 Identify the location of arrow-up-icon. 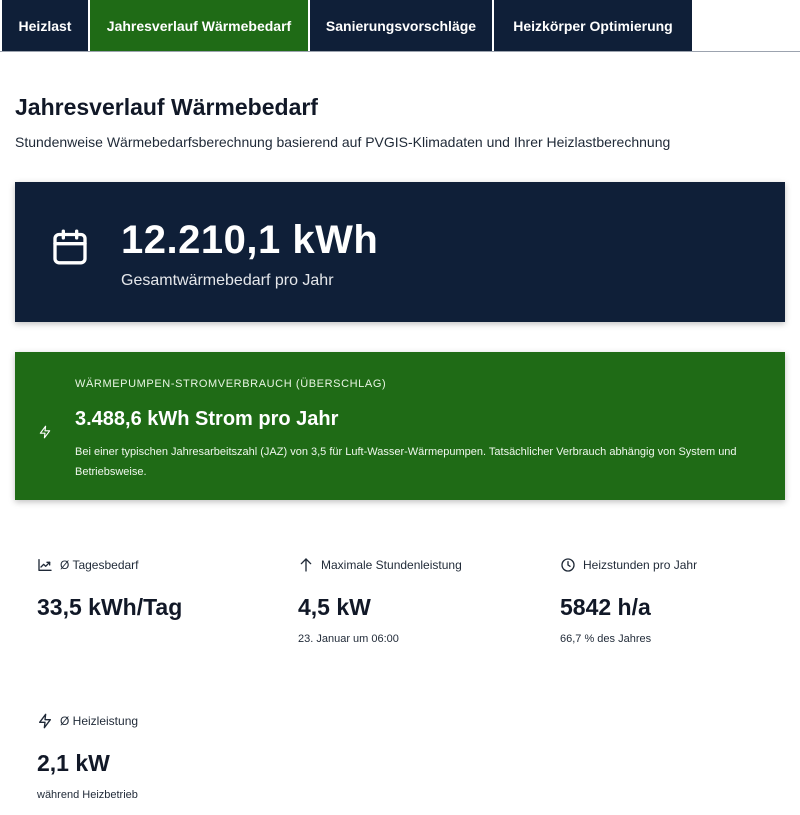
(306, 565).